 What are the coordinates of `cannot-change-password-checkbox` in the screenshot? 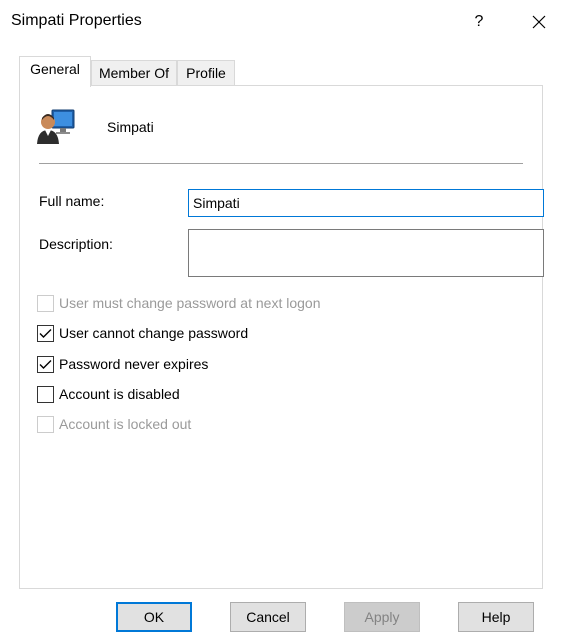 It's located at (45, 333).